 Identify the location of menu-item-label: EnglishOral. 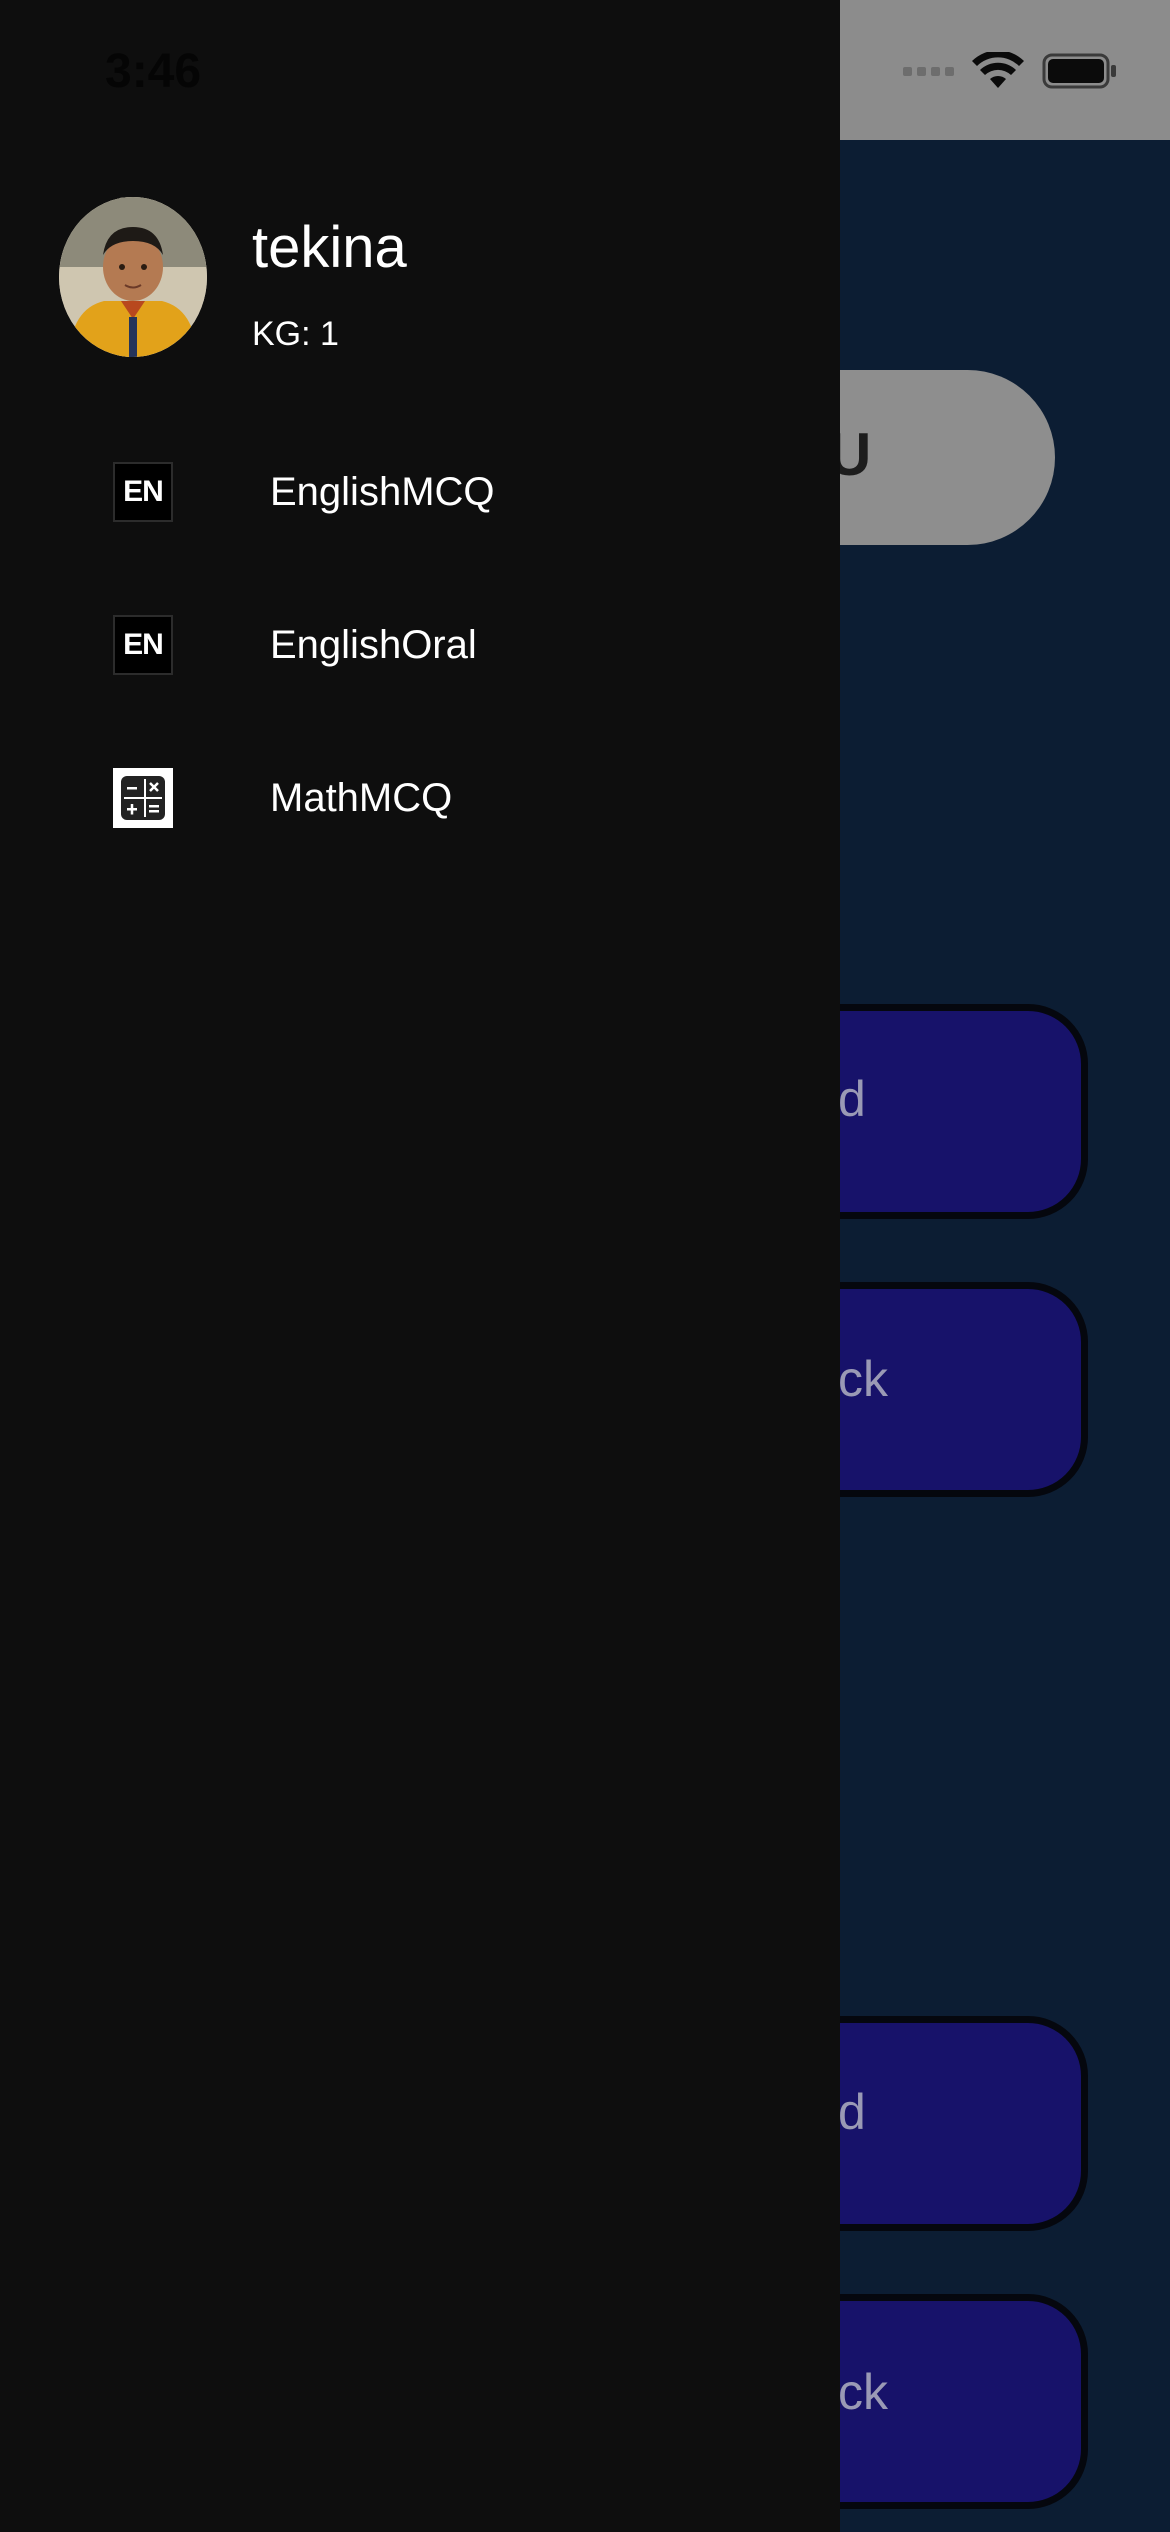
(373, 645).